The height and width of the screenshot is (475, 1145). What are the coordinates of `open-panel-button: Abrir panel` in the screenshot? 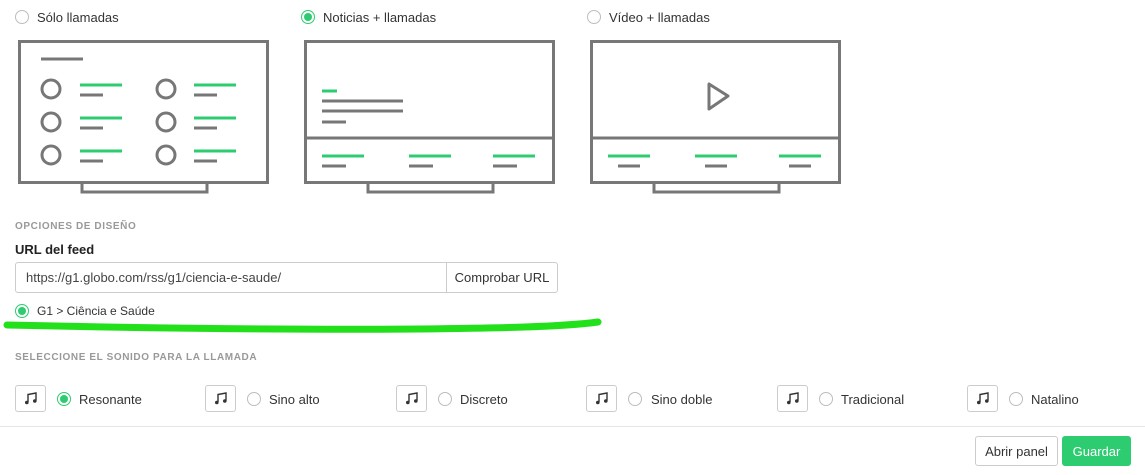 It's located at (1016, 451).